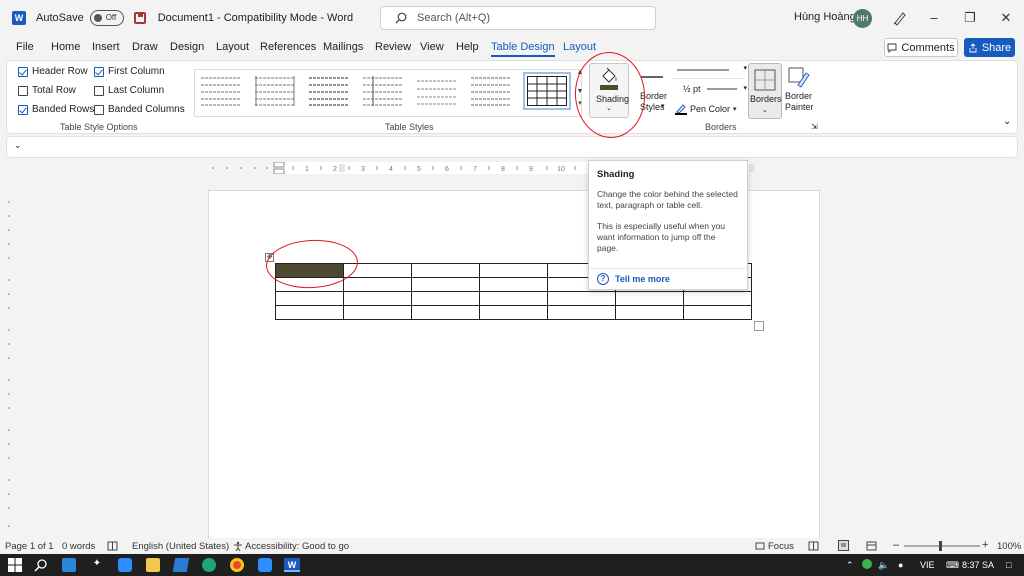  I want to click on mail-icon, so click(69, 565).